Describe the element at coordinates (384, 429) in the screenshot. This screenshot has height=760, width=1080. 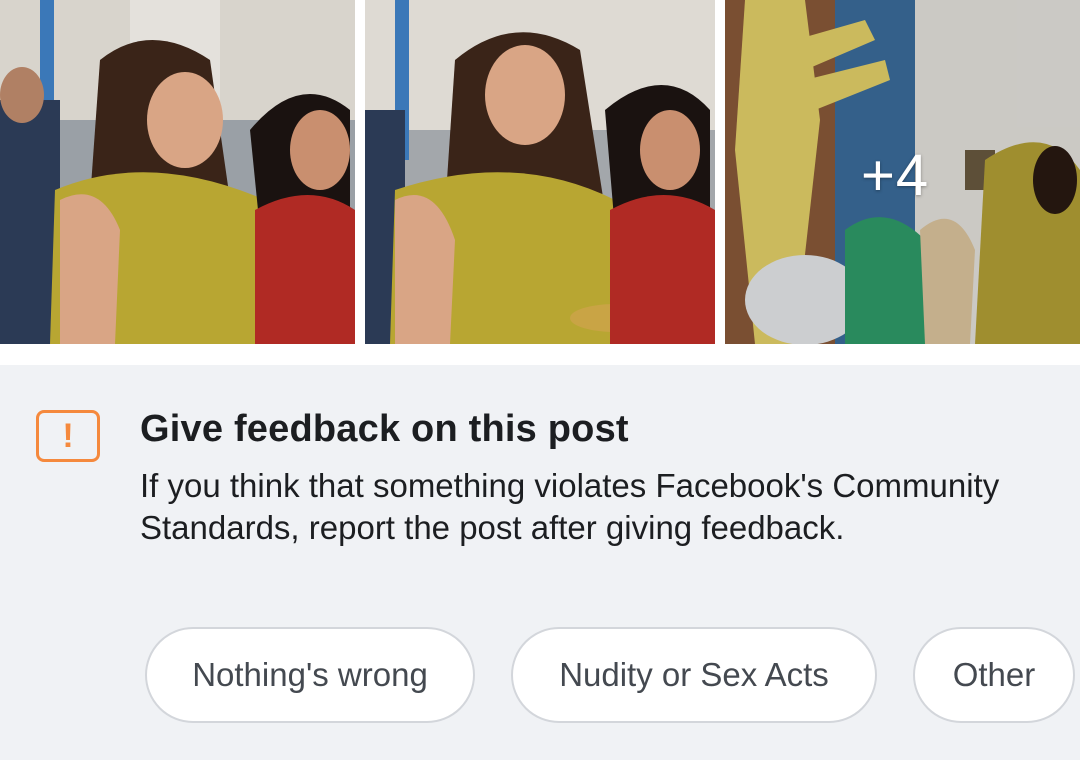
I see `feedback-title: Give feedback on this post` at that location.